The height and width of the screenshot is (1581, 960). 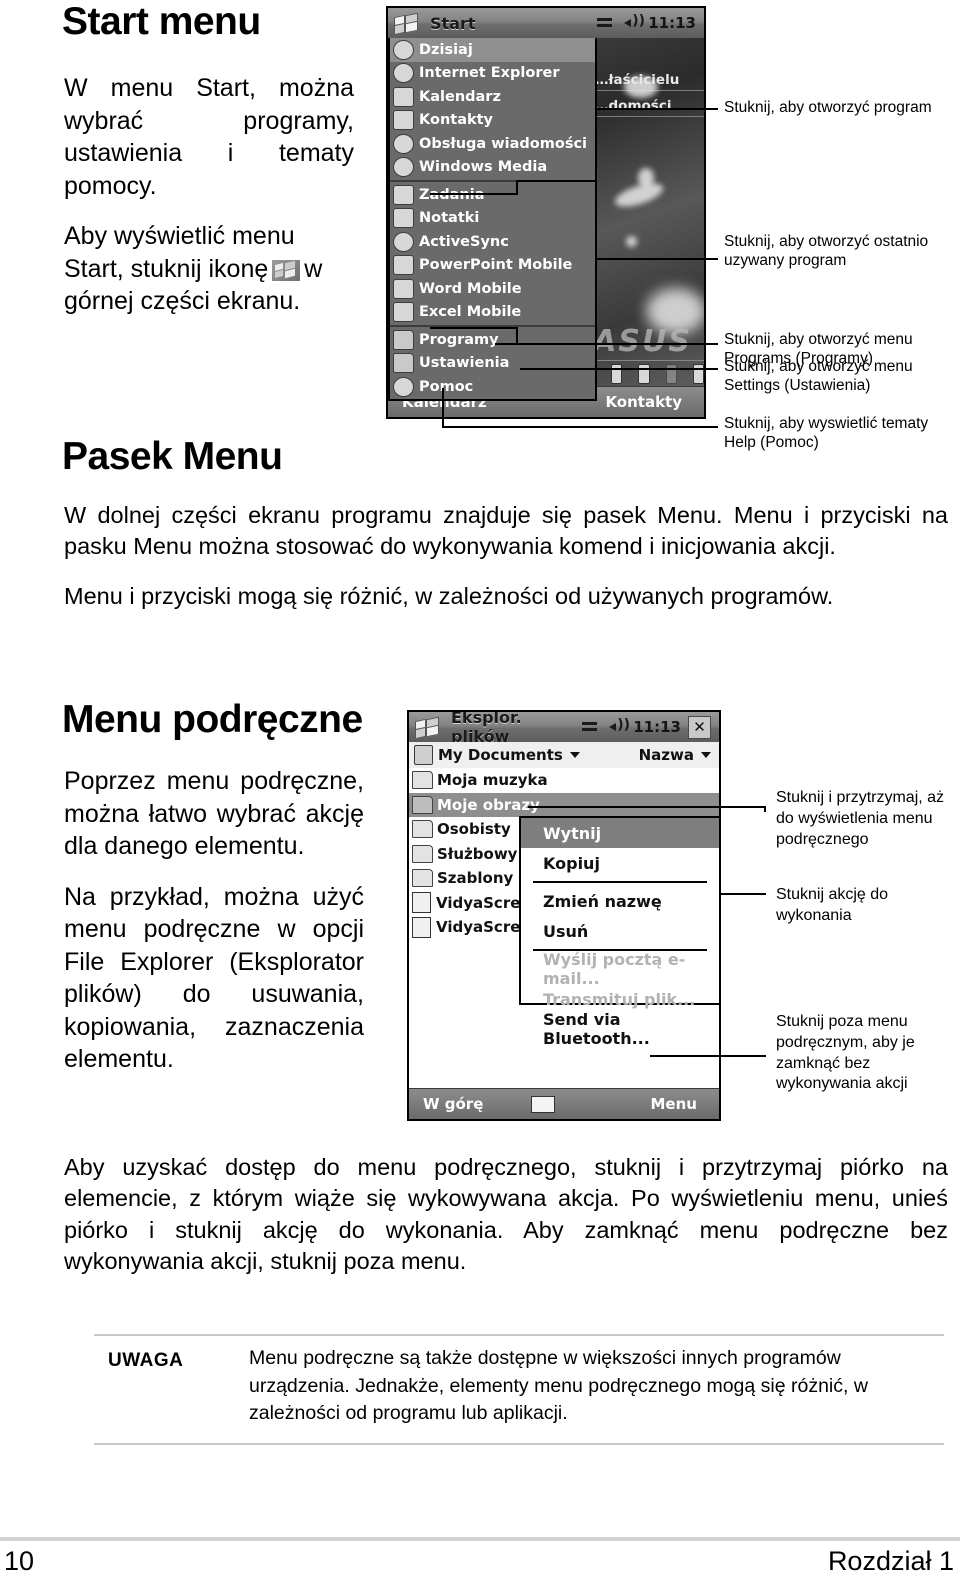 I want to click on list-item-label: Moja muzyka, so click(x=492, y=780).